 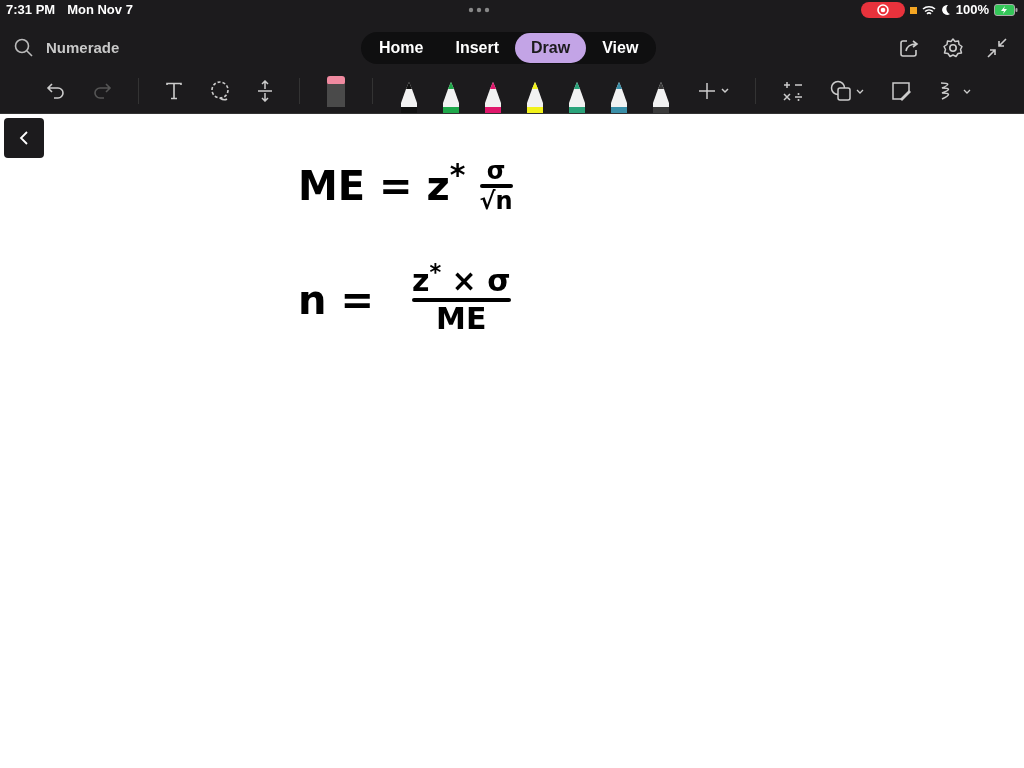 I want to click on add-pen-icon, so click(x=713, y=91).